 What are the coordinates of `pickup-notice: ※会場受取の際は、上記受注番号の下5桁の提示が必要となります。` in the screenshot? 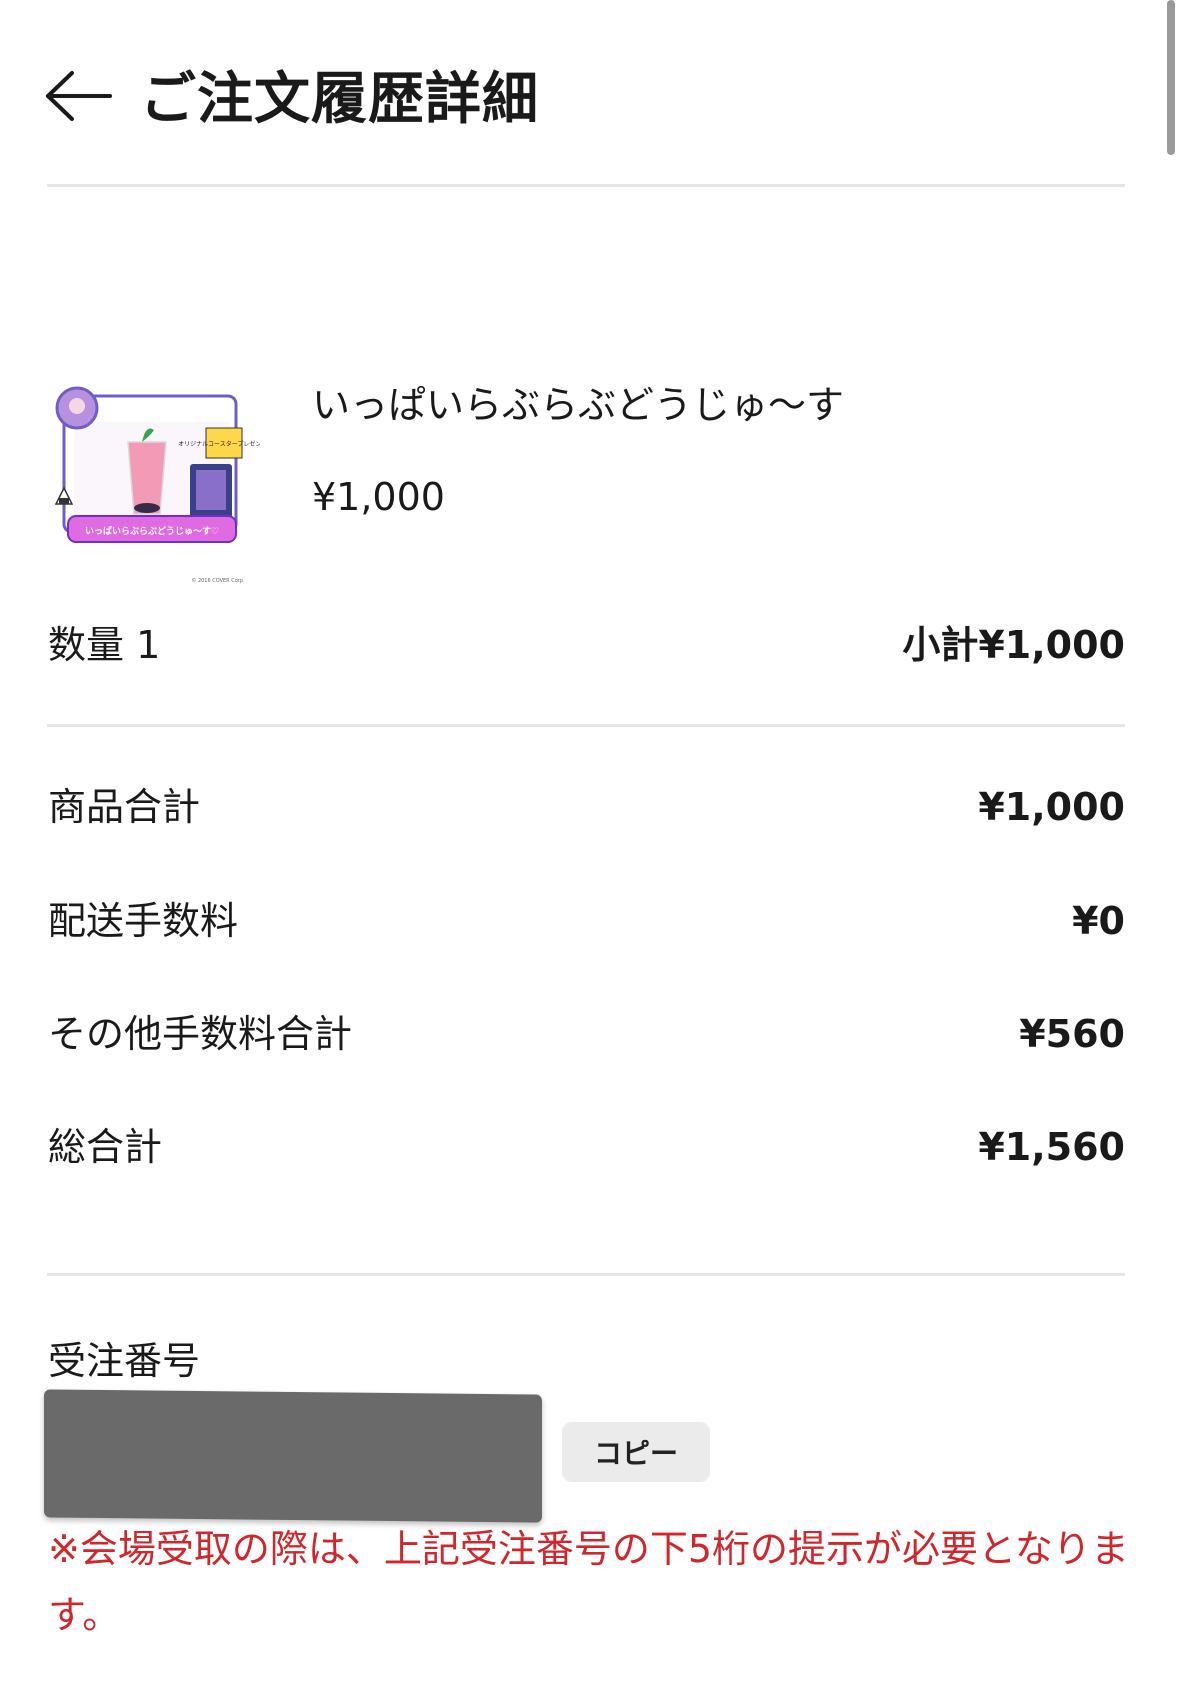 It's located at (588, 1582).